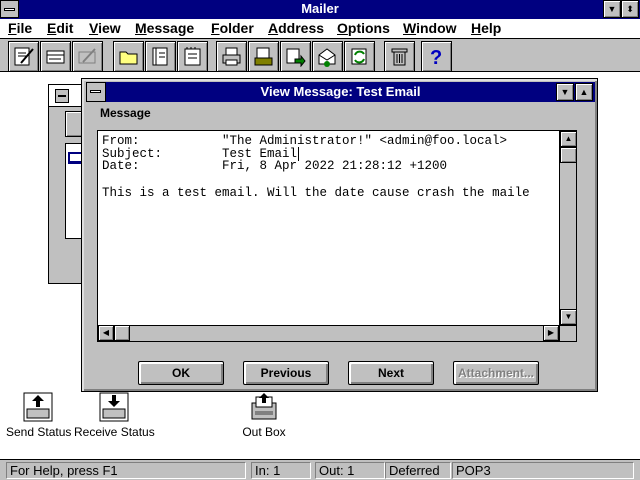 The height and width of the screenshot is (480, 640). Describe the element at coordinates (568, 228) in the screenshot. I see `vertical-scrollbar: ▲ ▼` at that location.